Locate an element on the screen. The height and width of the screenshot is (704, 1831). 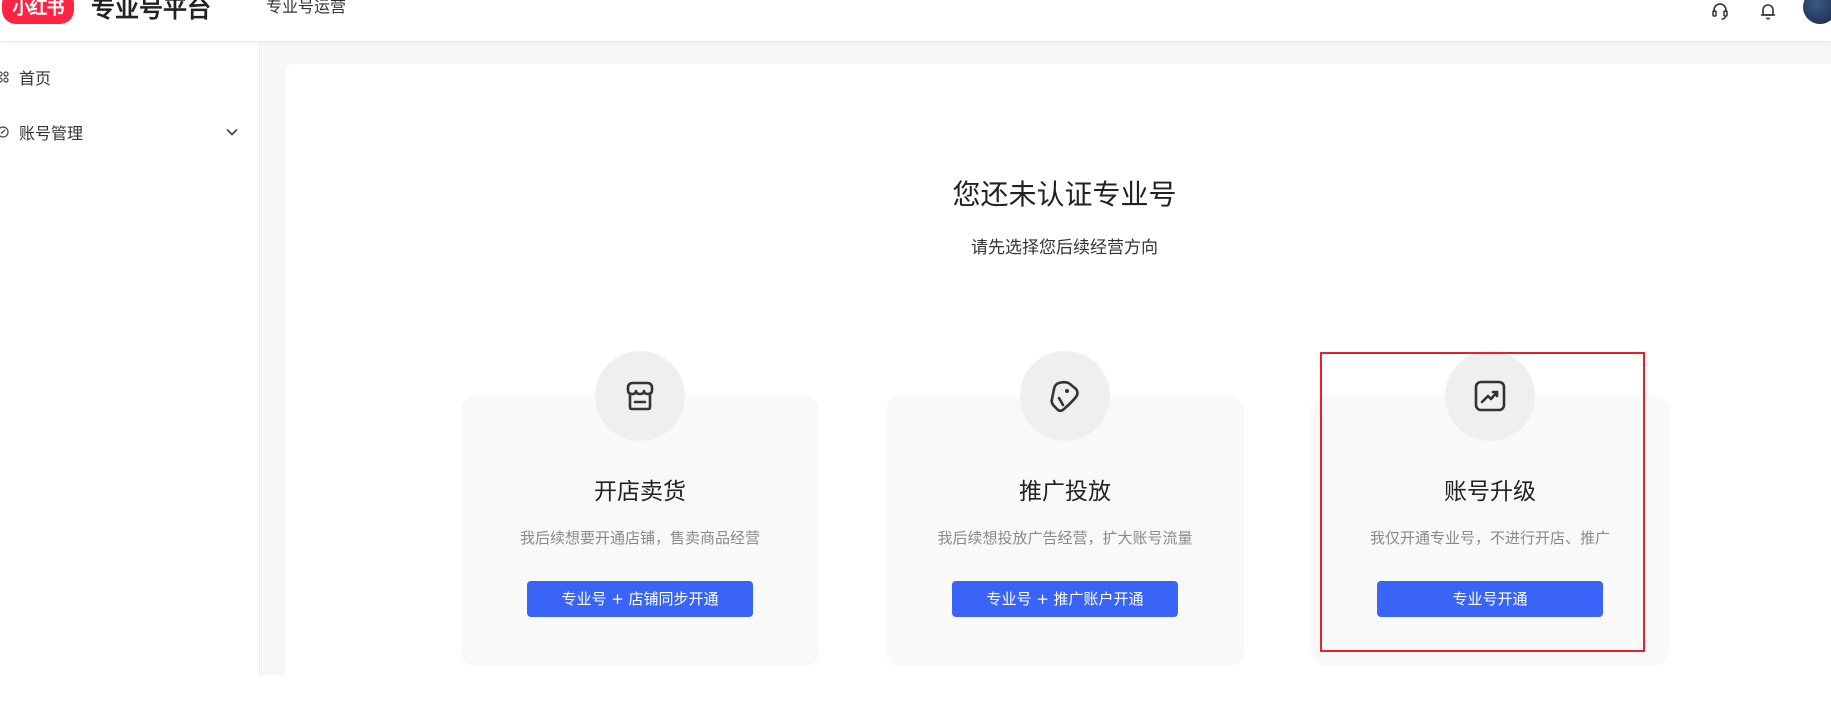
user-avatar is located at coordinates (1817, 12).